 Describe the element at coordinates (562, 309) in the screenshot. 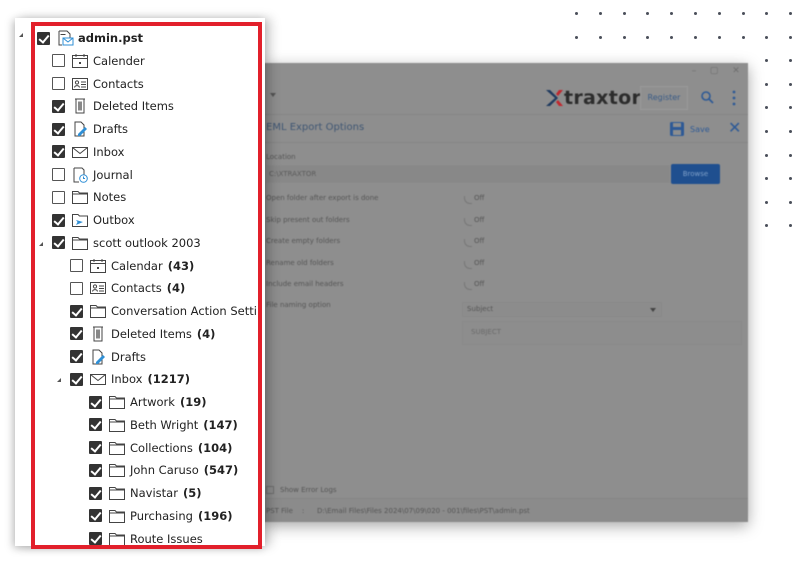

I see `file-naming-select: Subject` at that location.